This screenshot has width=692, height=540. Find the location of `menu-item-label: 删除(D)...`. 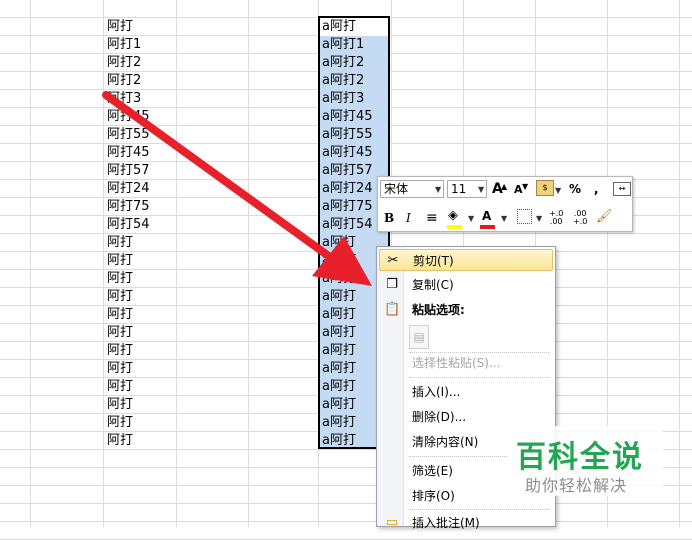

menu-item-label: 删除(D)... is located at coordinates (439, 417).